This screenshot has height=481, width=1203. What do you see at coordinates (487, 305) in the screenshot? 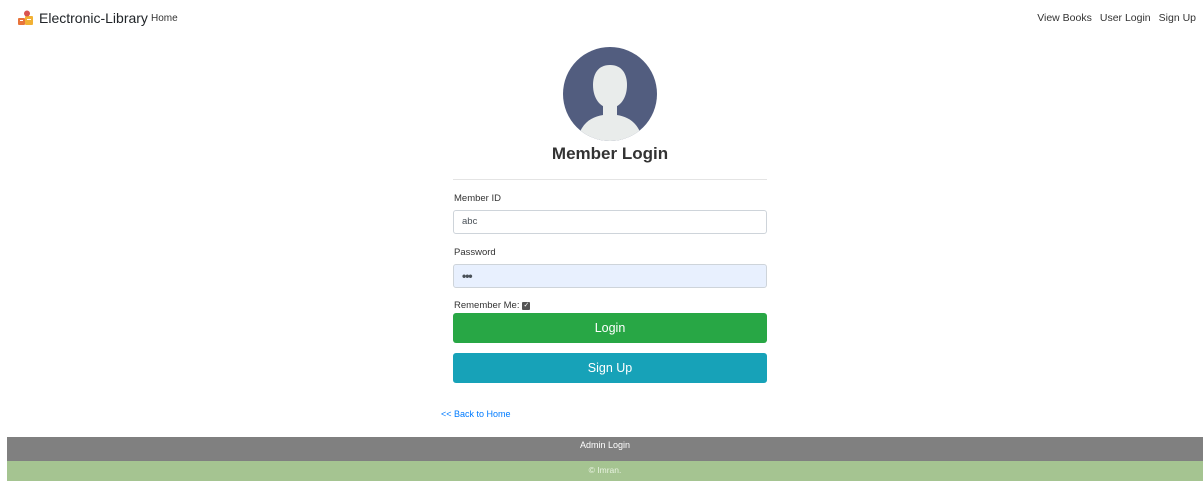
I see `remember-me-label: Remember Me:` at bounding box center [487, 305].